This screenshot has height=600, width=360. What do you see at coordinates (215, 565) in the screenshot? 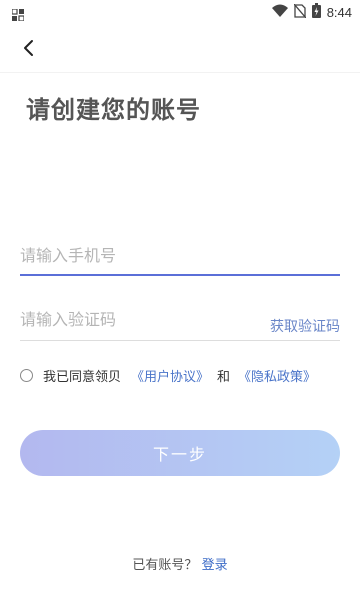
I see `login-link: 登录` at bounding box center [215, 565].